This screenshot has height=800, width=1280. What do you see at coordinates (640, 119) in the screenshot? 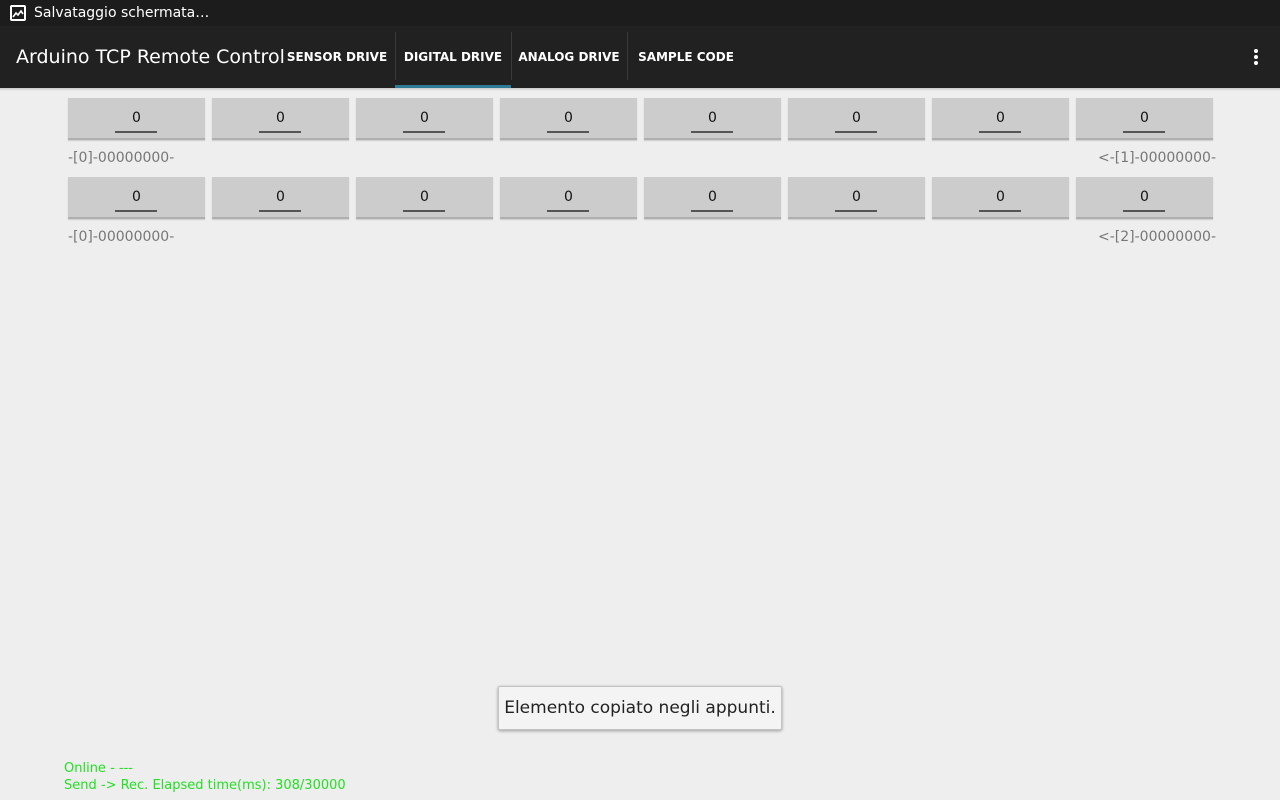
I see `bit-row-1: 0 0 0 0 0 0 0 0` at bounding box center [640, 119].